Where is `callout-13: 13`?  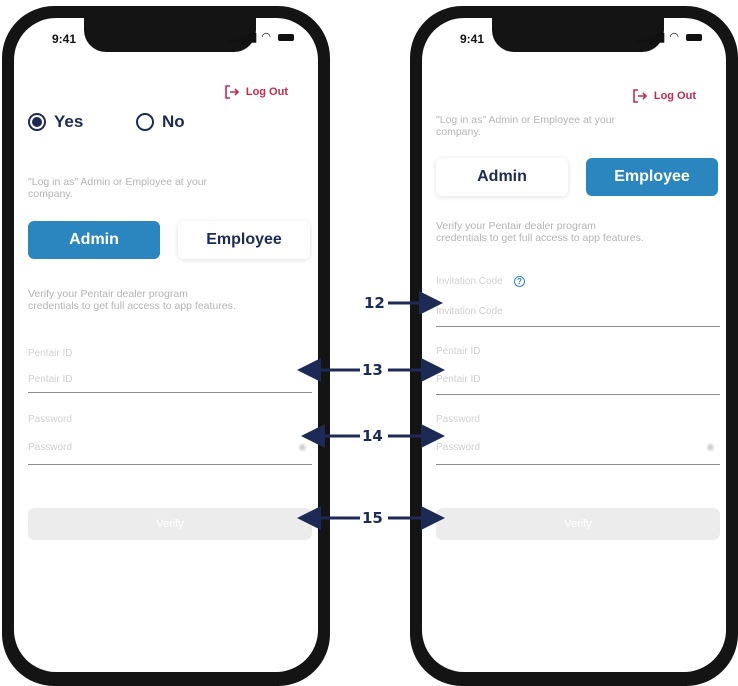
callout-13: 13 is located at coordinates (372, 370).